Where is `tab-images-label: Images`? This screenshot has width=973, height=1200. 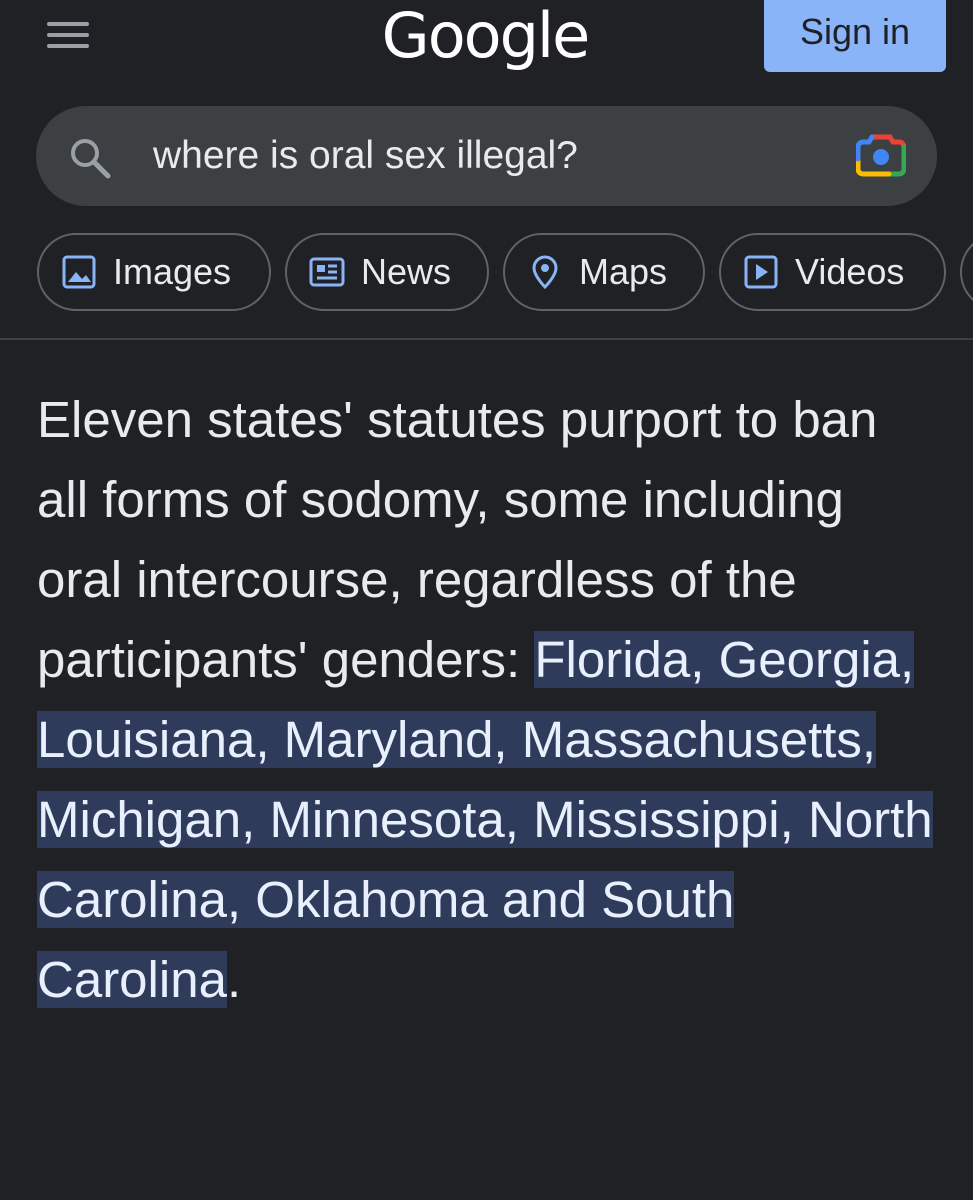 tab-images-label: Images is located at coordinates (172, 271).